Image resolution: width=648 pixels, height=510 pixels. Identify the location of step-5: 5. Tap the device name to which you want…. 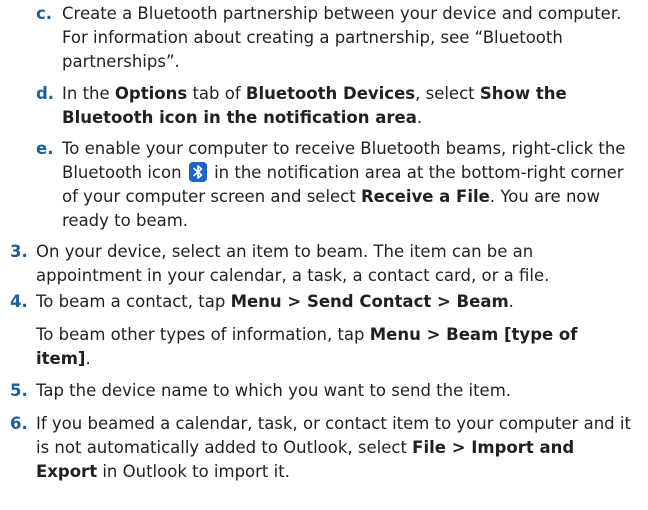
(321, 391).